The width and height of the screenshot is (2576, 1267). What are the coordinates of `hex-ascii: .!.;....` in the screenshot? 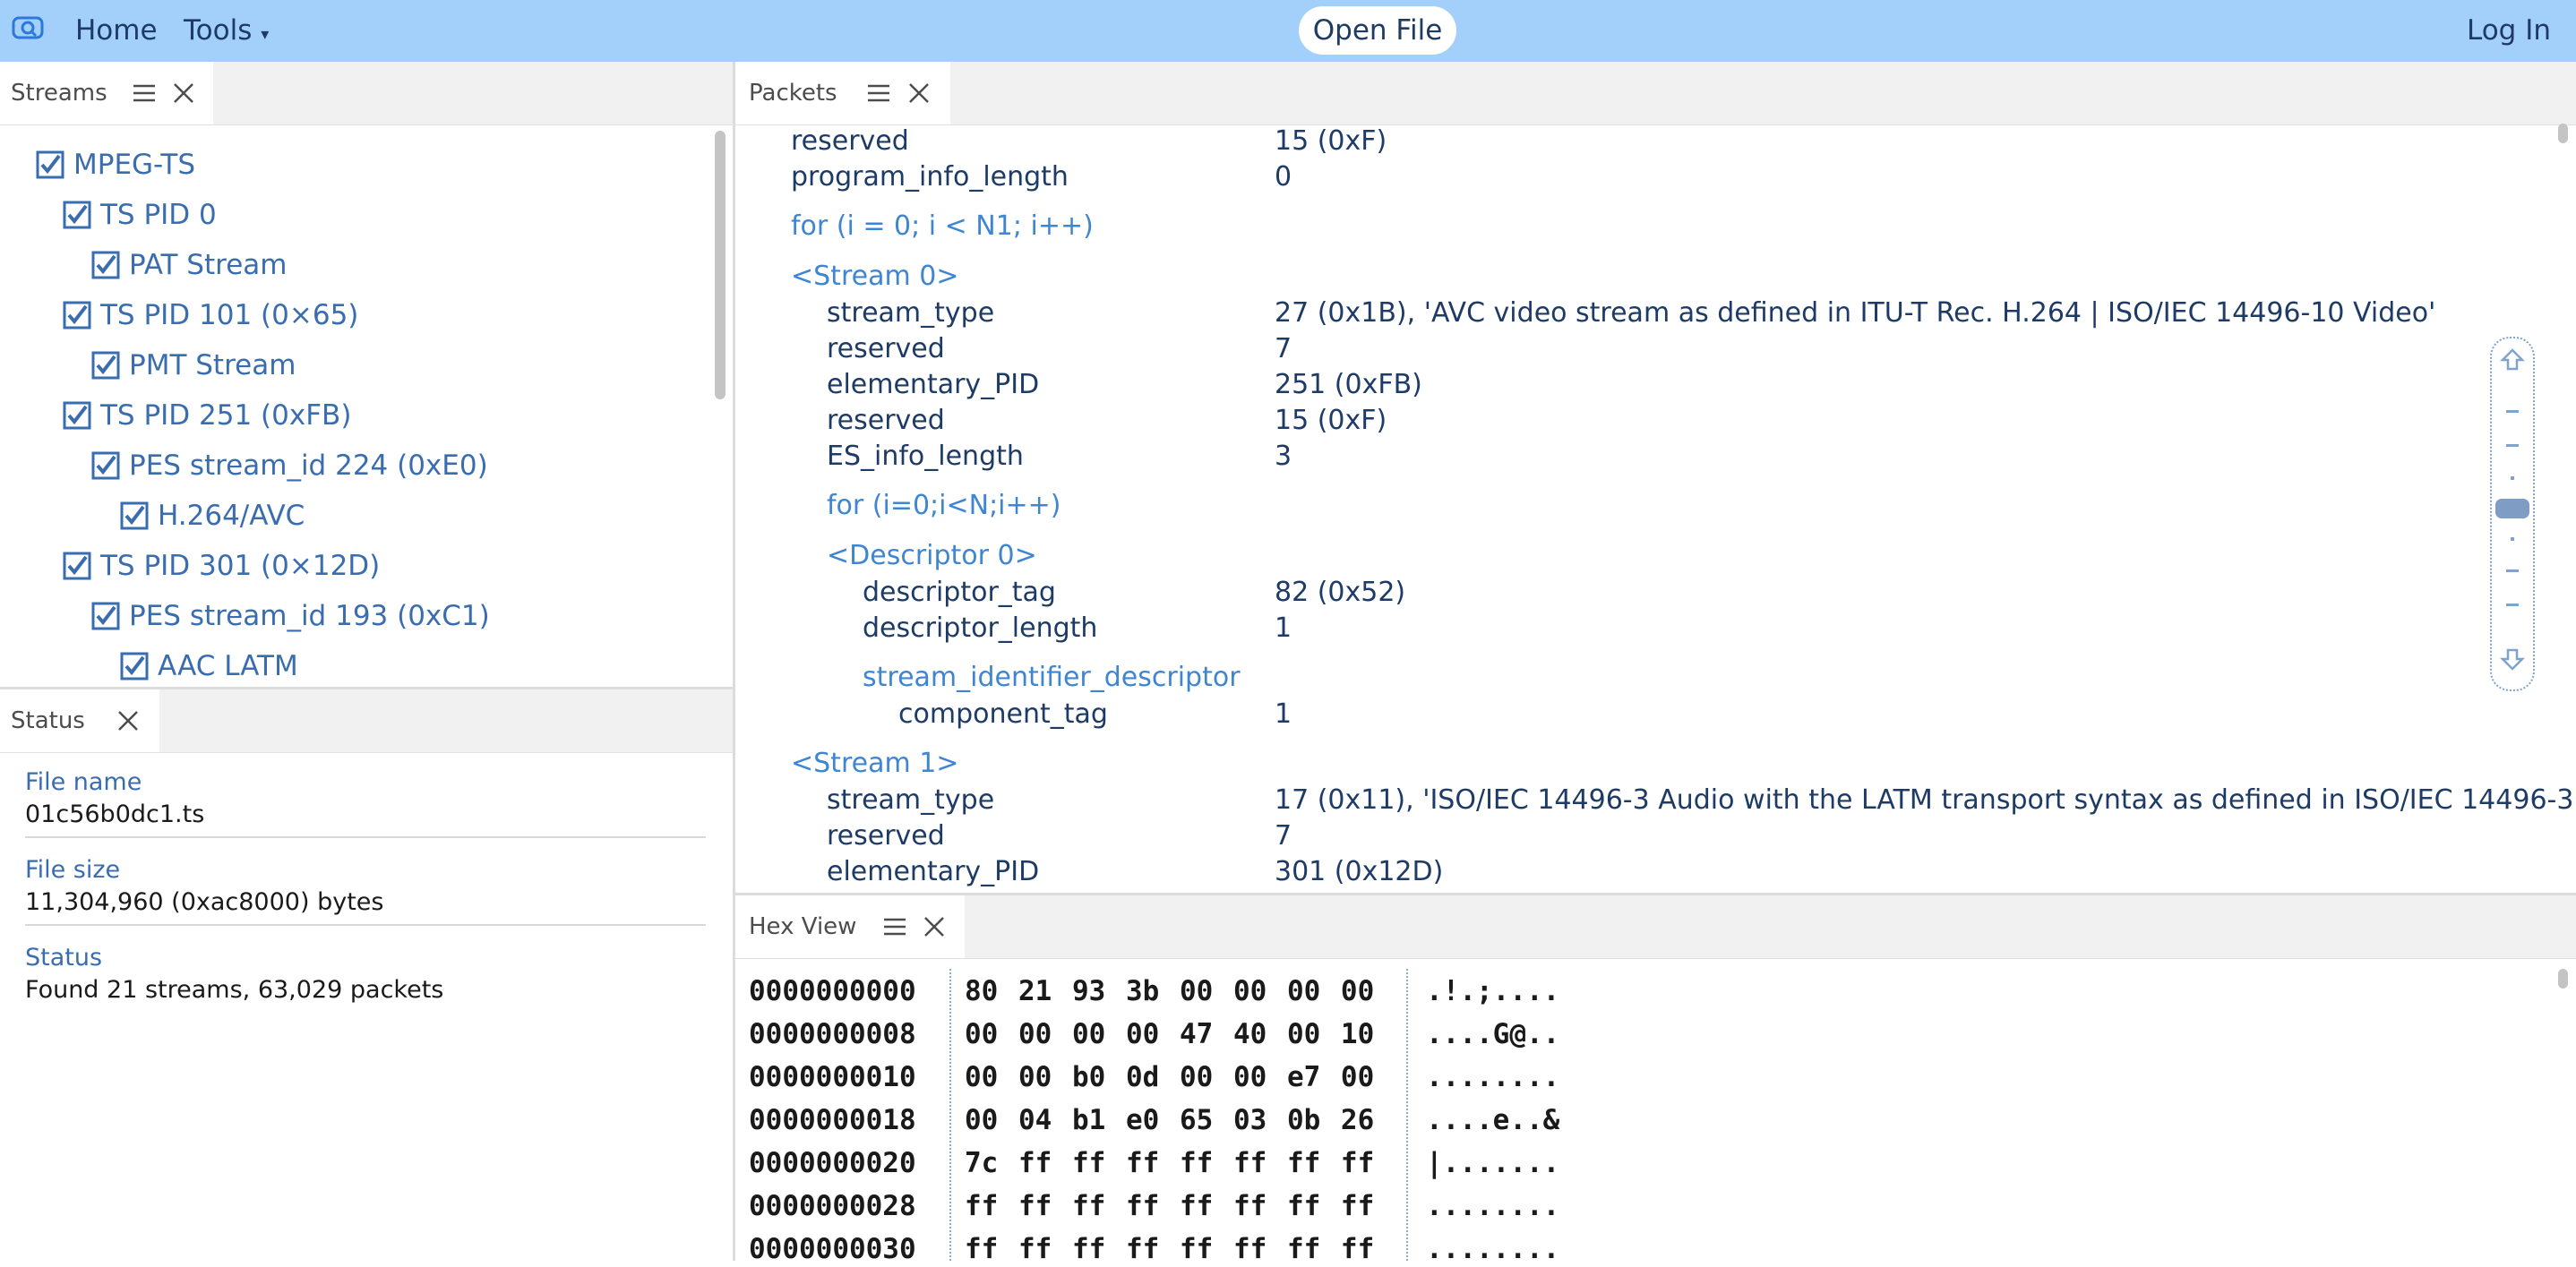 It's located at (1492, 991).